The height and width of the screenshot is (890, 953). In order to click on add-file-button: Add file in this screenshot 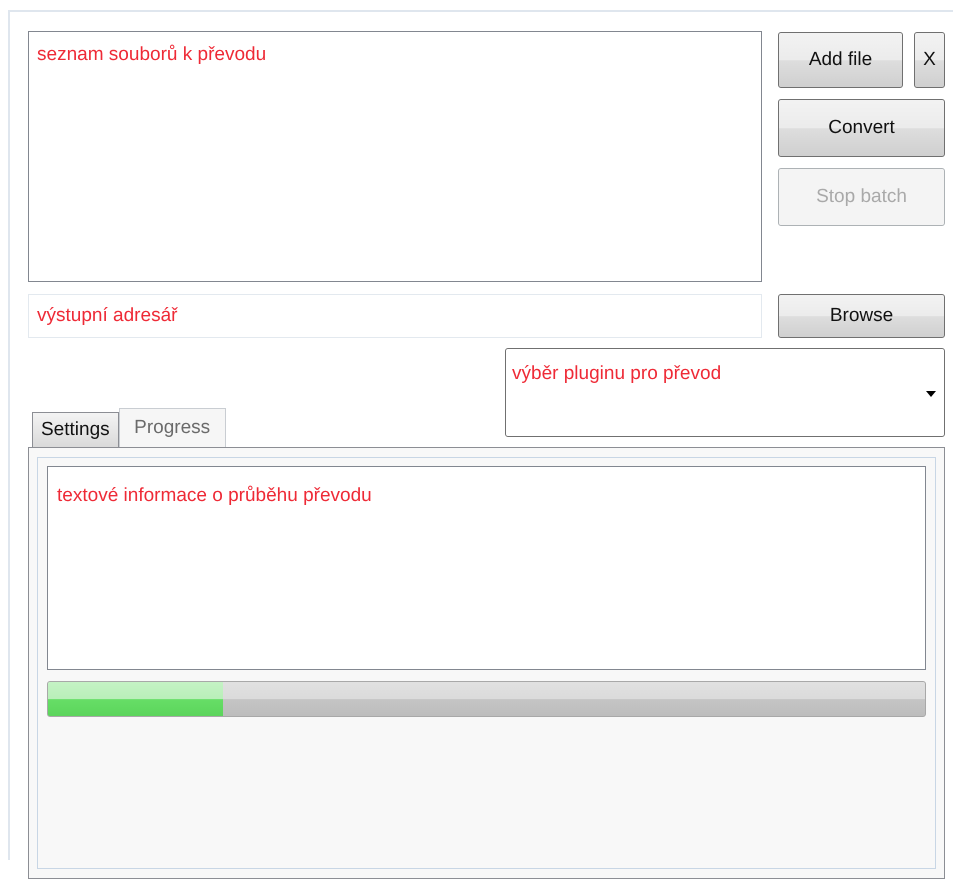, I will do `click(840, 60)`.